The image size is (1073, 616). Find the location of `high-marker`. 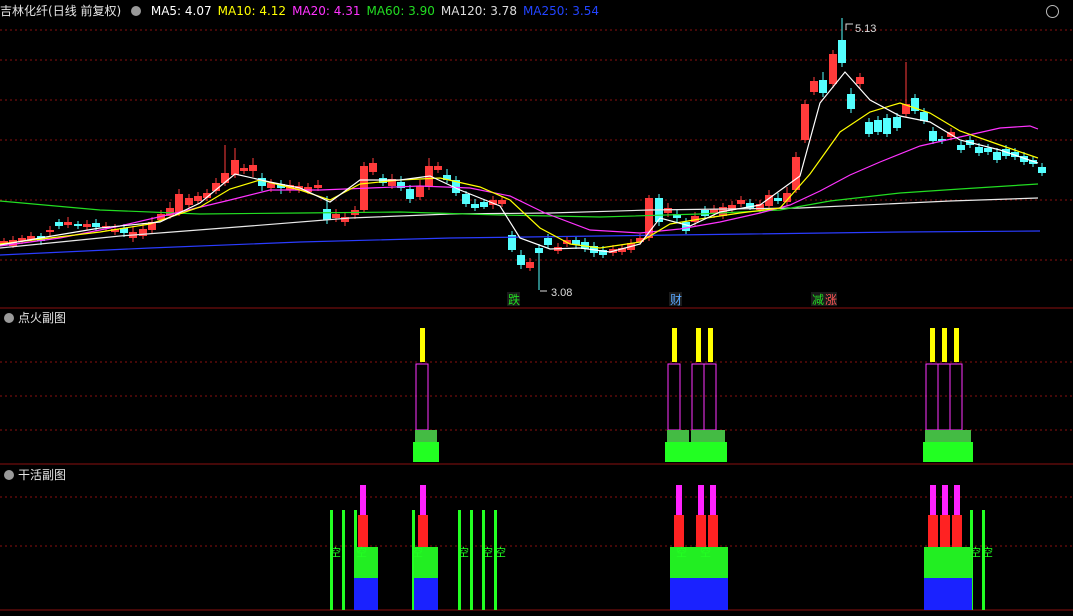

high-marker is located at coordinates (849, 26).